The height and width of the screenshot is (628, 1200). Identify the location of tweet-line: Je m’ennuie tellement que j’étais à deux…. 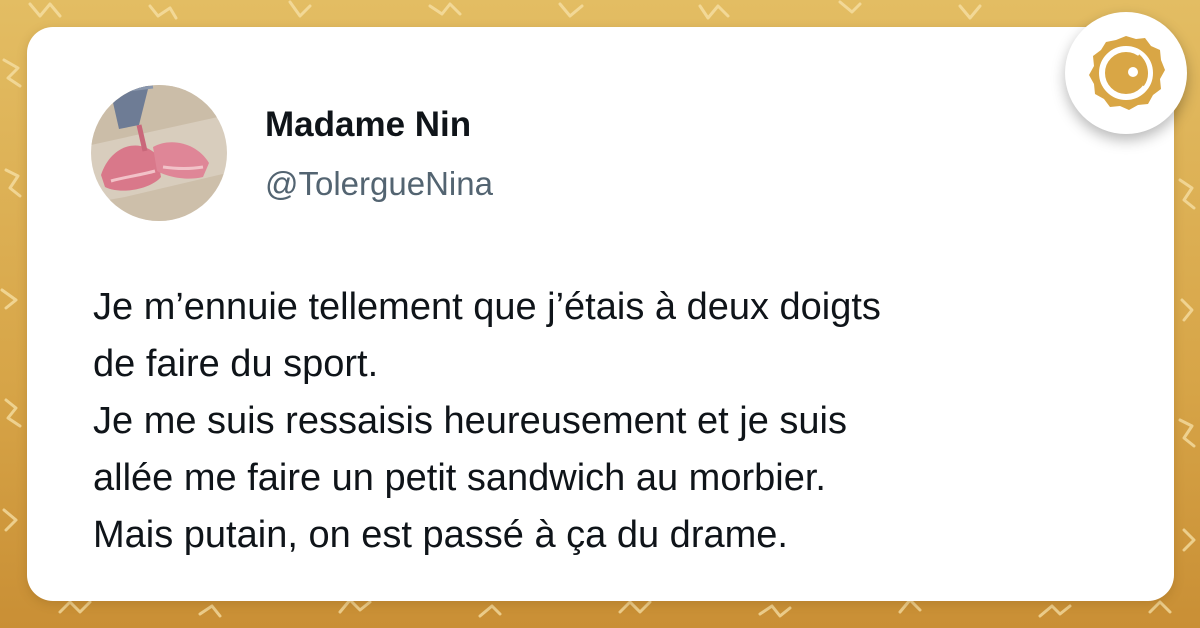
(487, 307).